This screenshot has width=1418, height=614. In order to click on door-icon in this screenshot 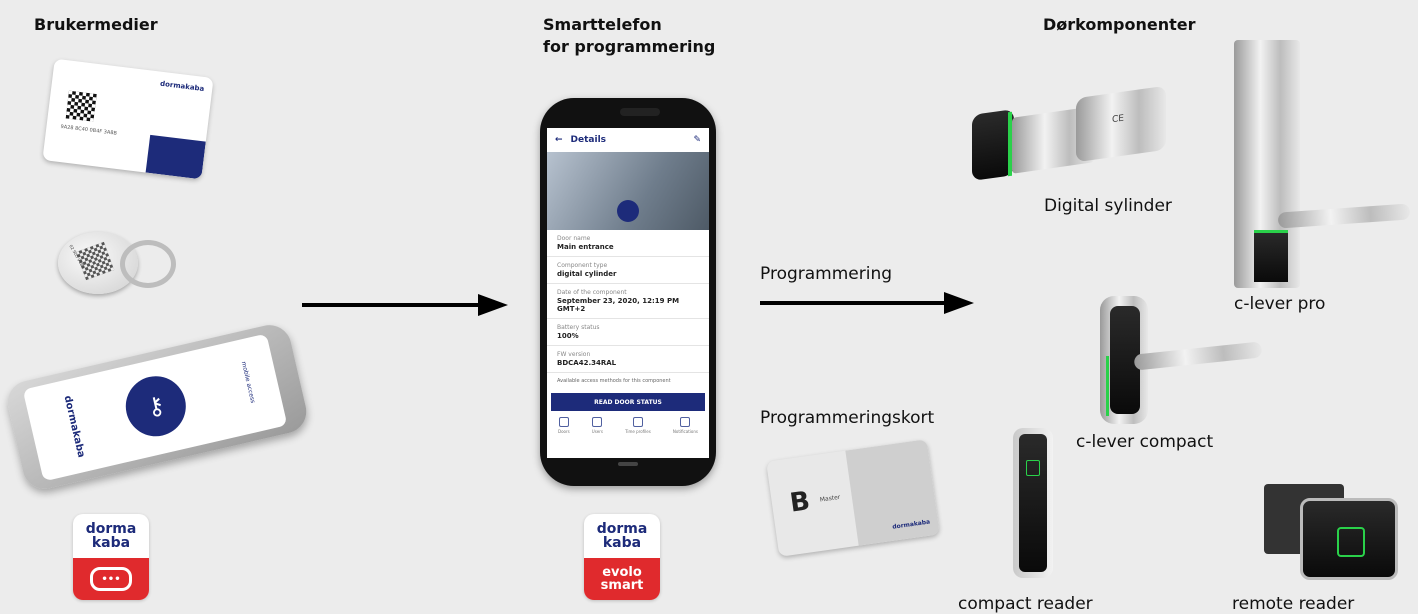, I will do `click(563, 422)`.